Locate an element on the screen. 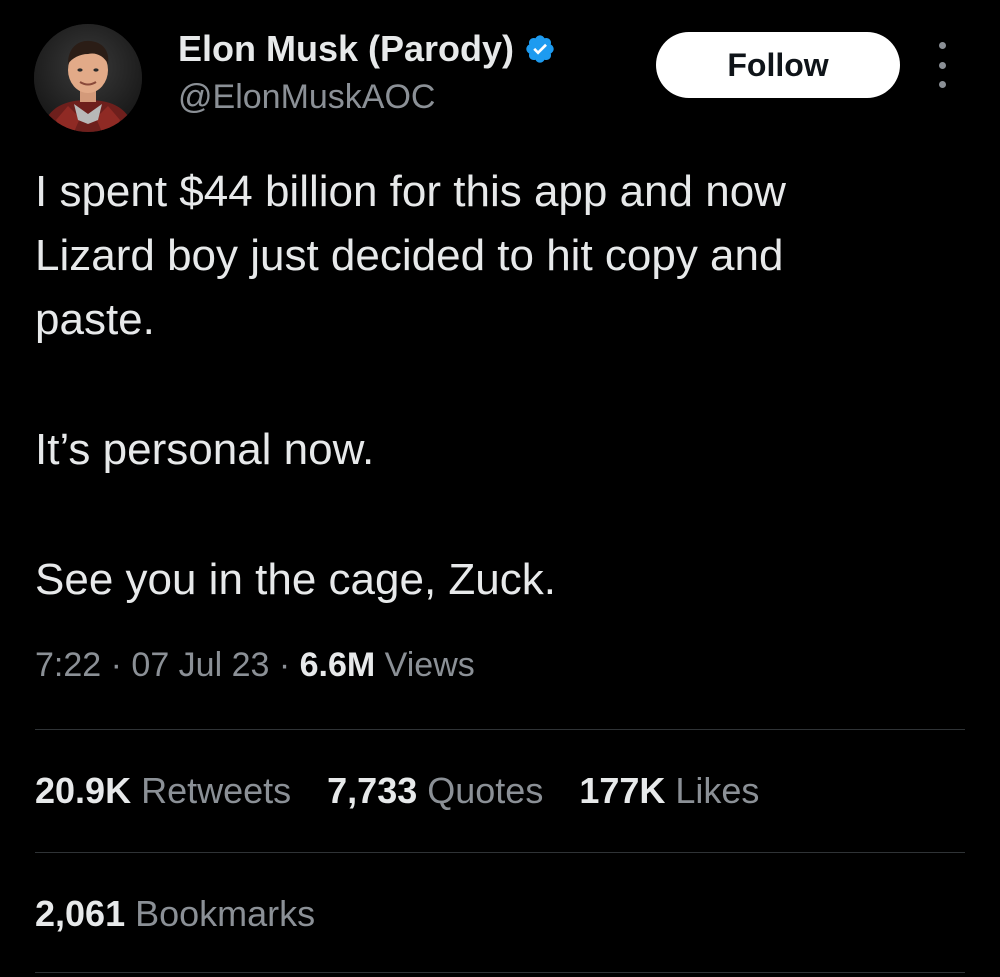 This screenshot has width=1000, height=977. views-count: 6.6M is located at coordinates (337, 665).